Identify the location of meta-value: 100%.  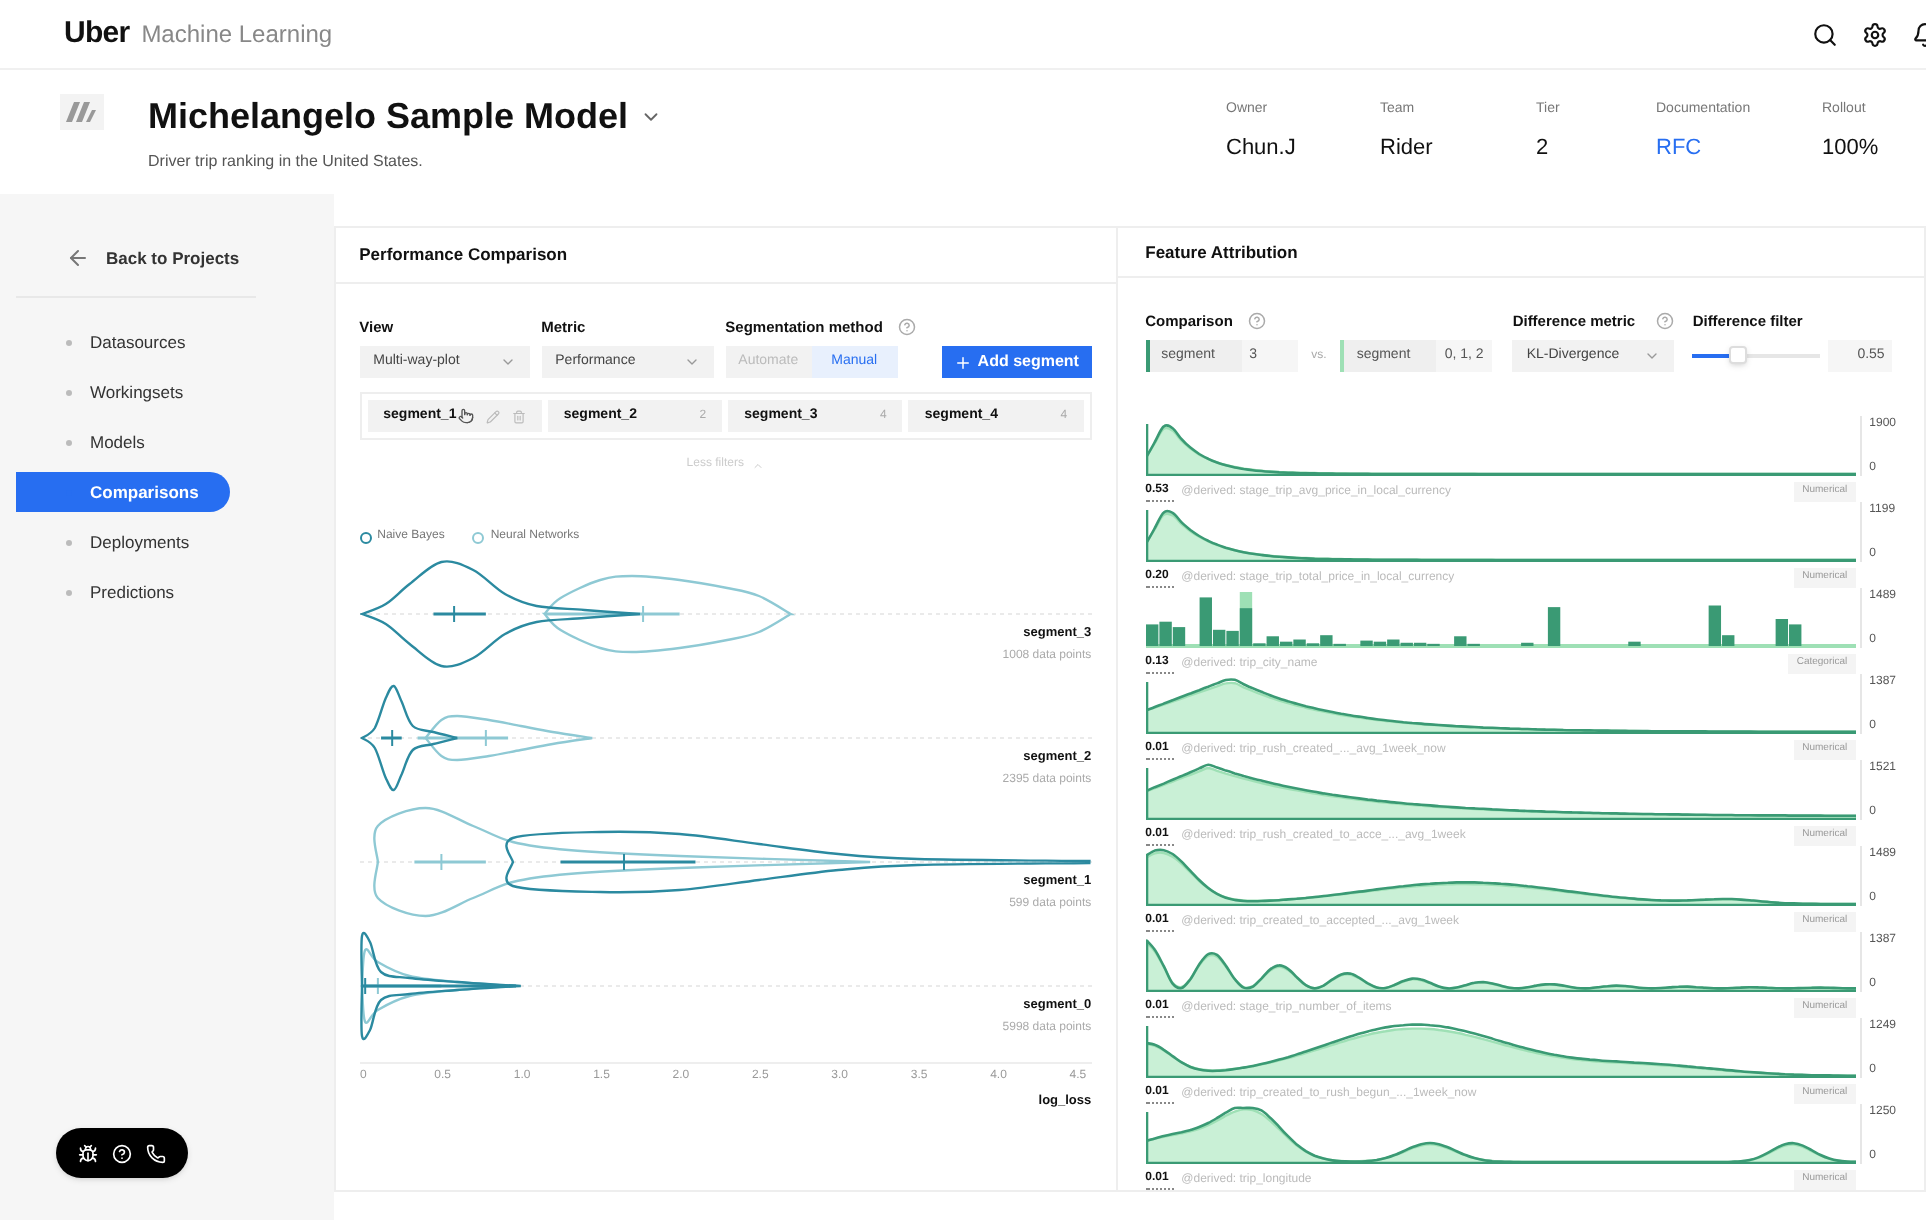
(1851, 148).